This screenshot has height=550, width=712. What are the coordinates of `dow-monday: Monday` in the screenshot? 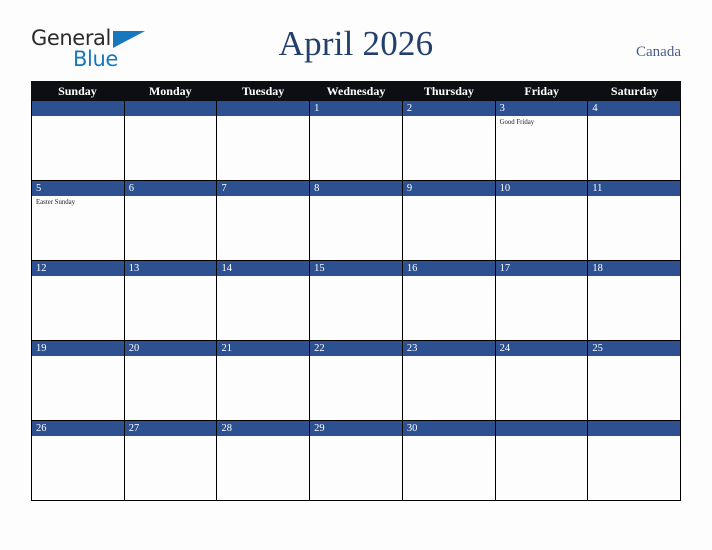 It's located at (170, 91).